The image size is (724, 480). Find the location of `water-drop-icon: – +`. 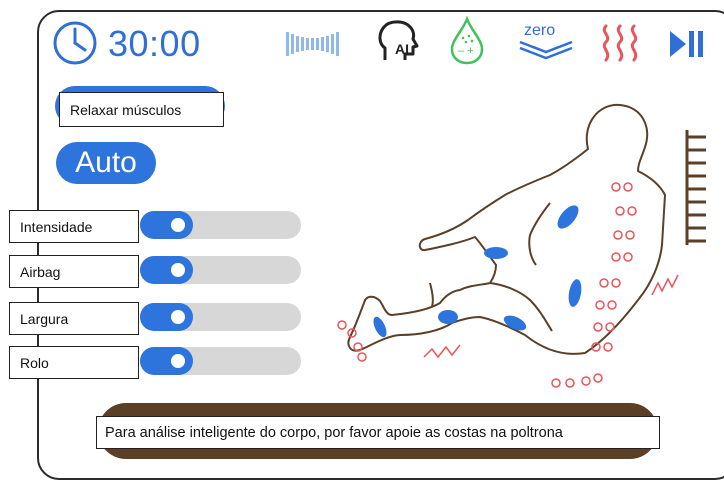

water-drop-icon: – + is located at coordinates (467, 41).